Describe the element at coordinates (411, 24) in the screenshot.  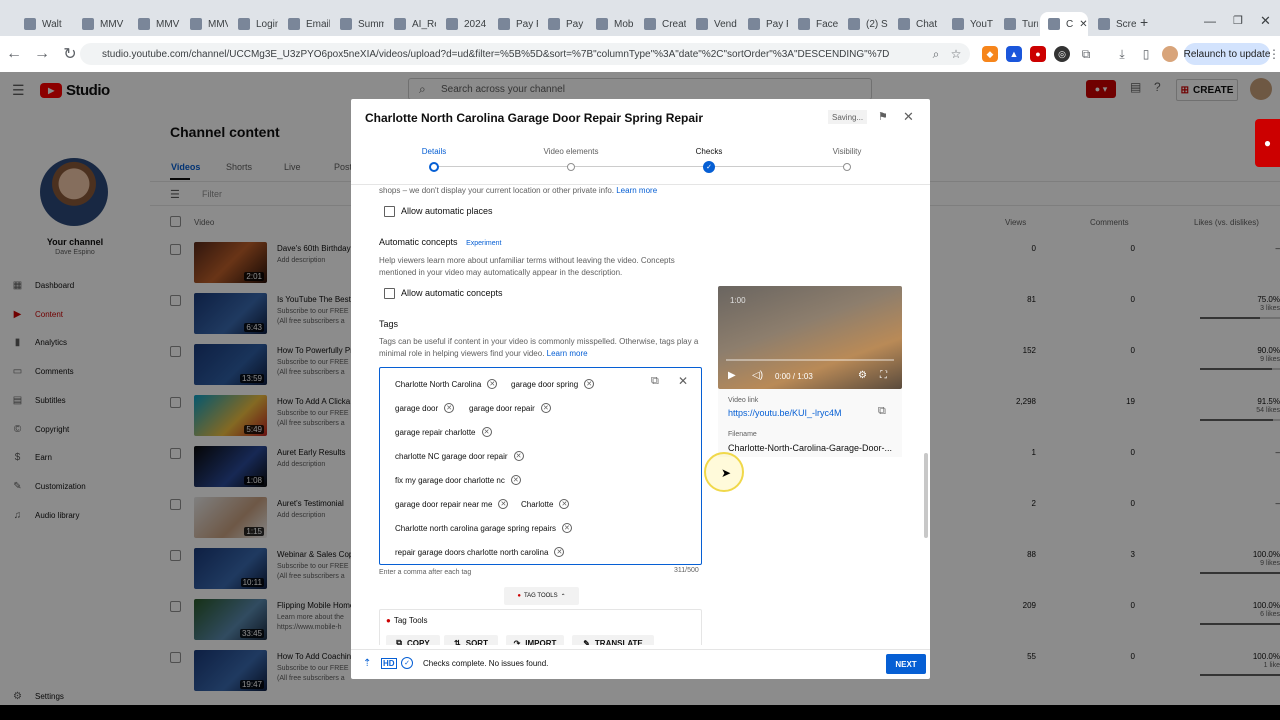
I see `browser-tab: AI_Re` at that location.